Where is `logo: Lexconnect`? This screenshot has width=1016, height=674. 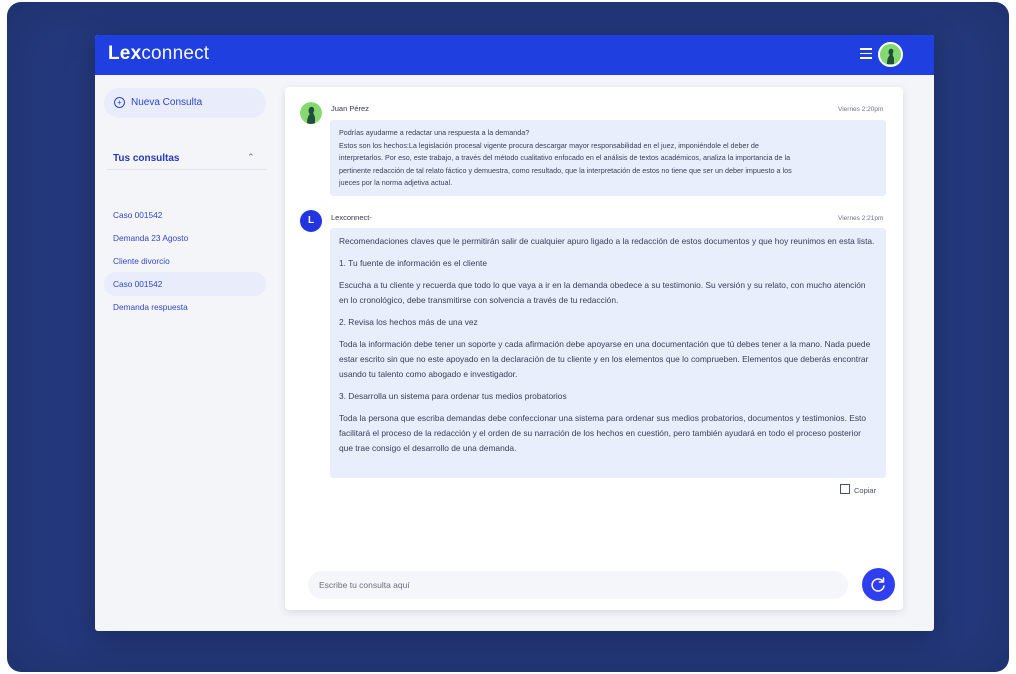
logo: Lexconnect is located at coordinates (158, 54).